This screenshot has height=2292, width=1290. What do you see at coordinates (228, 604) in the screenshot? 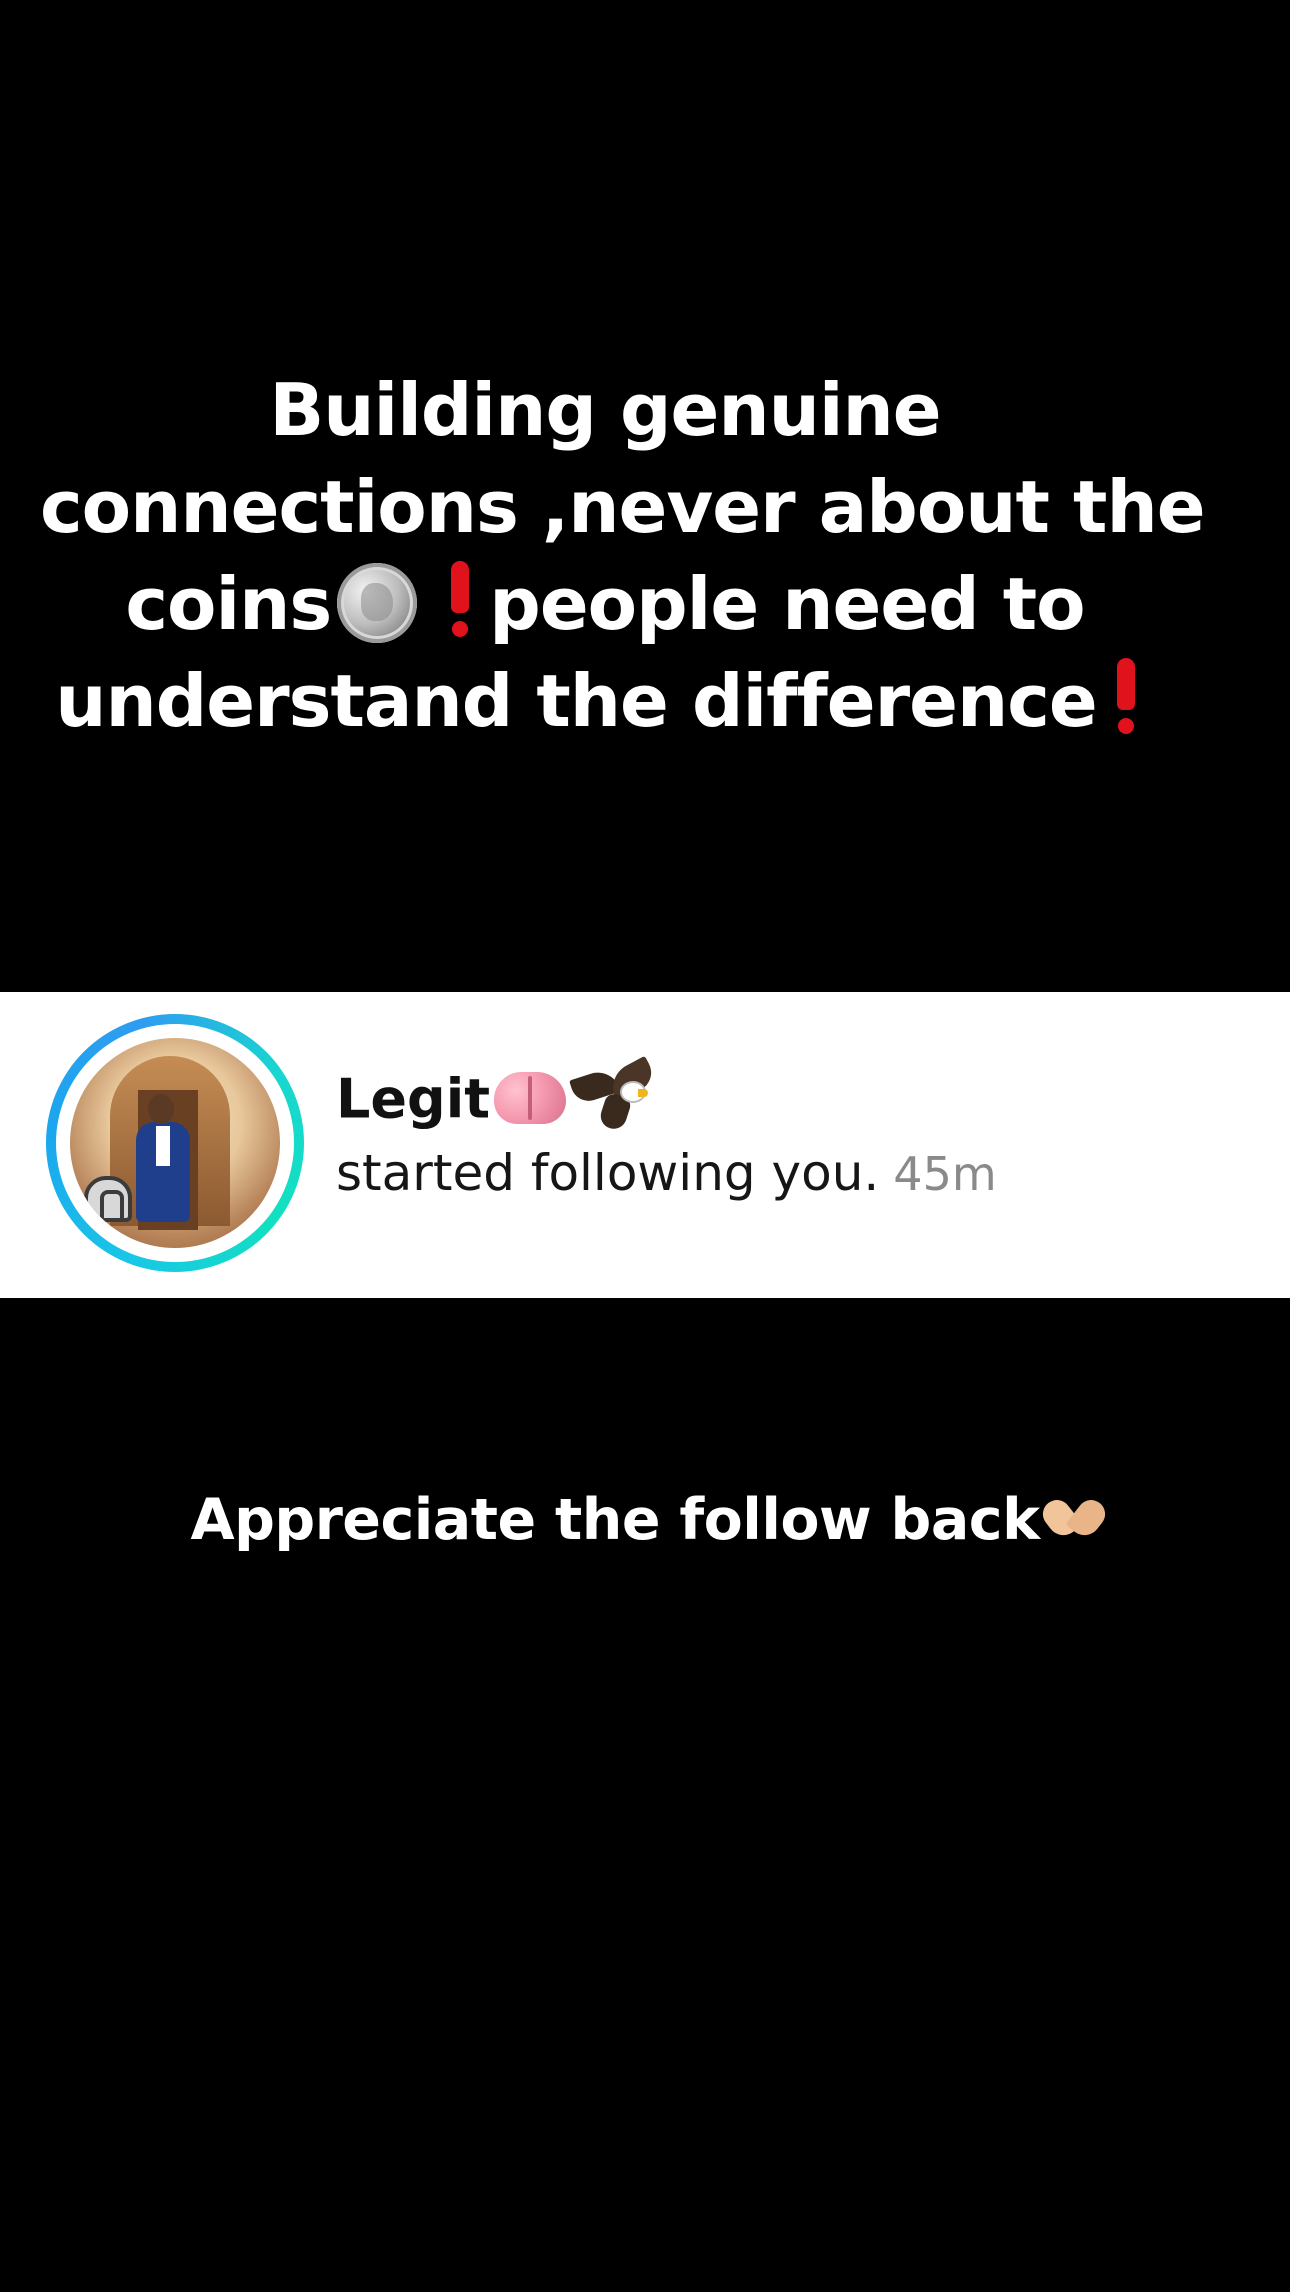
I see `headline-line-3-start: coins` at bounding box center [228, 604].